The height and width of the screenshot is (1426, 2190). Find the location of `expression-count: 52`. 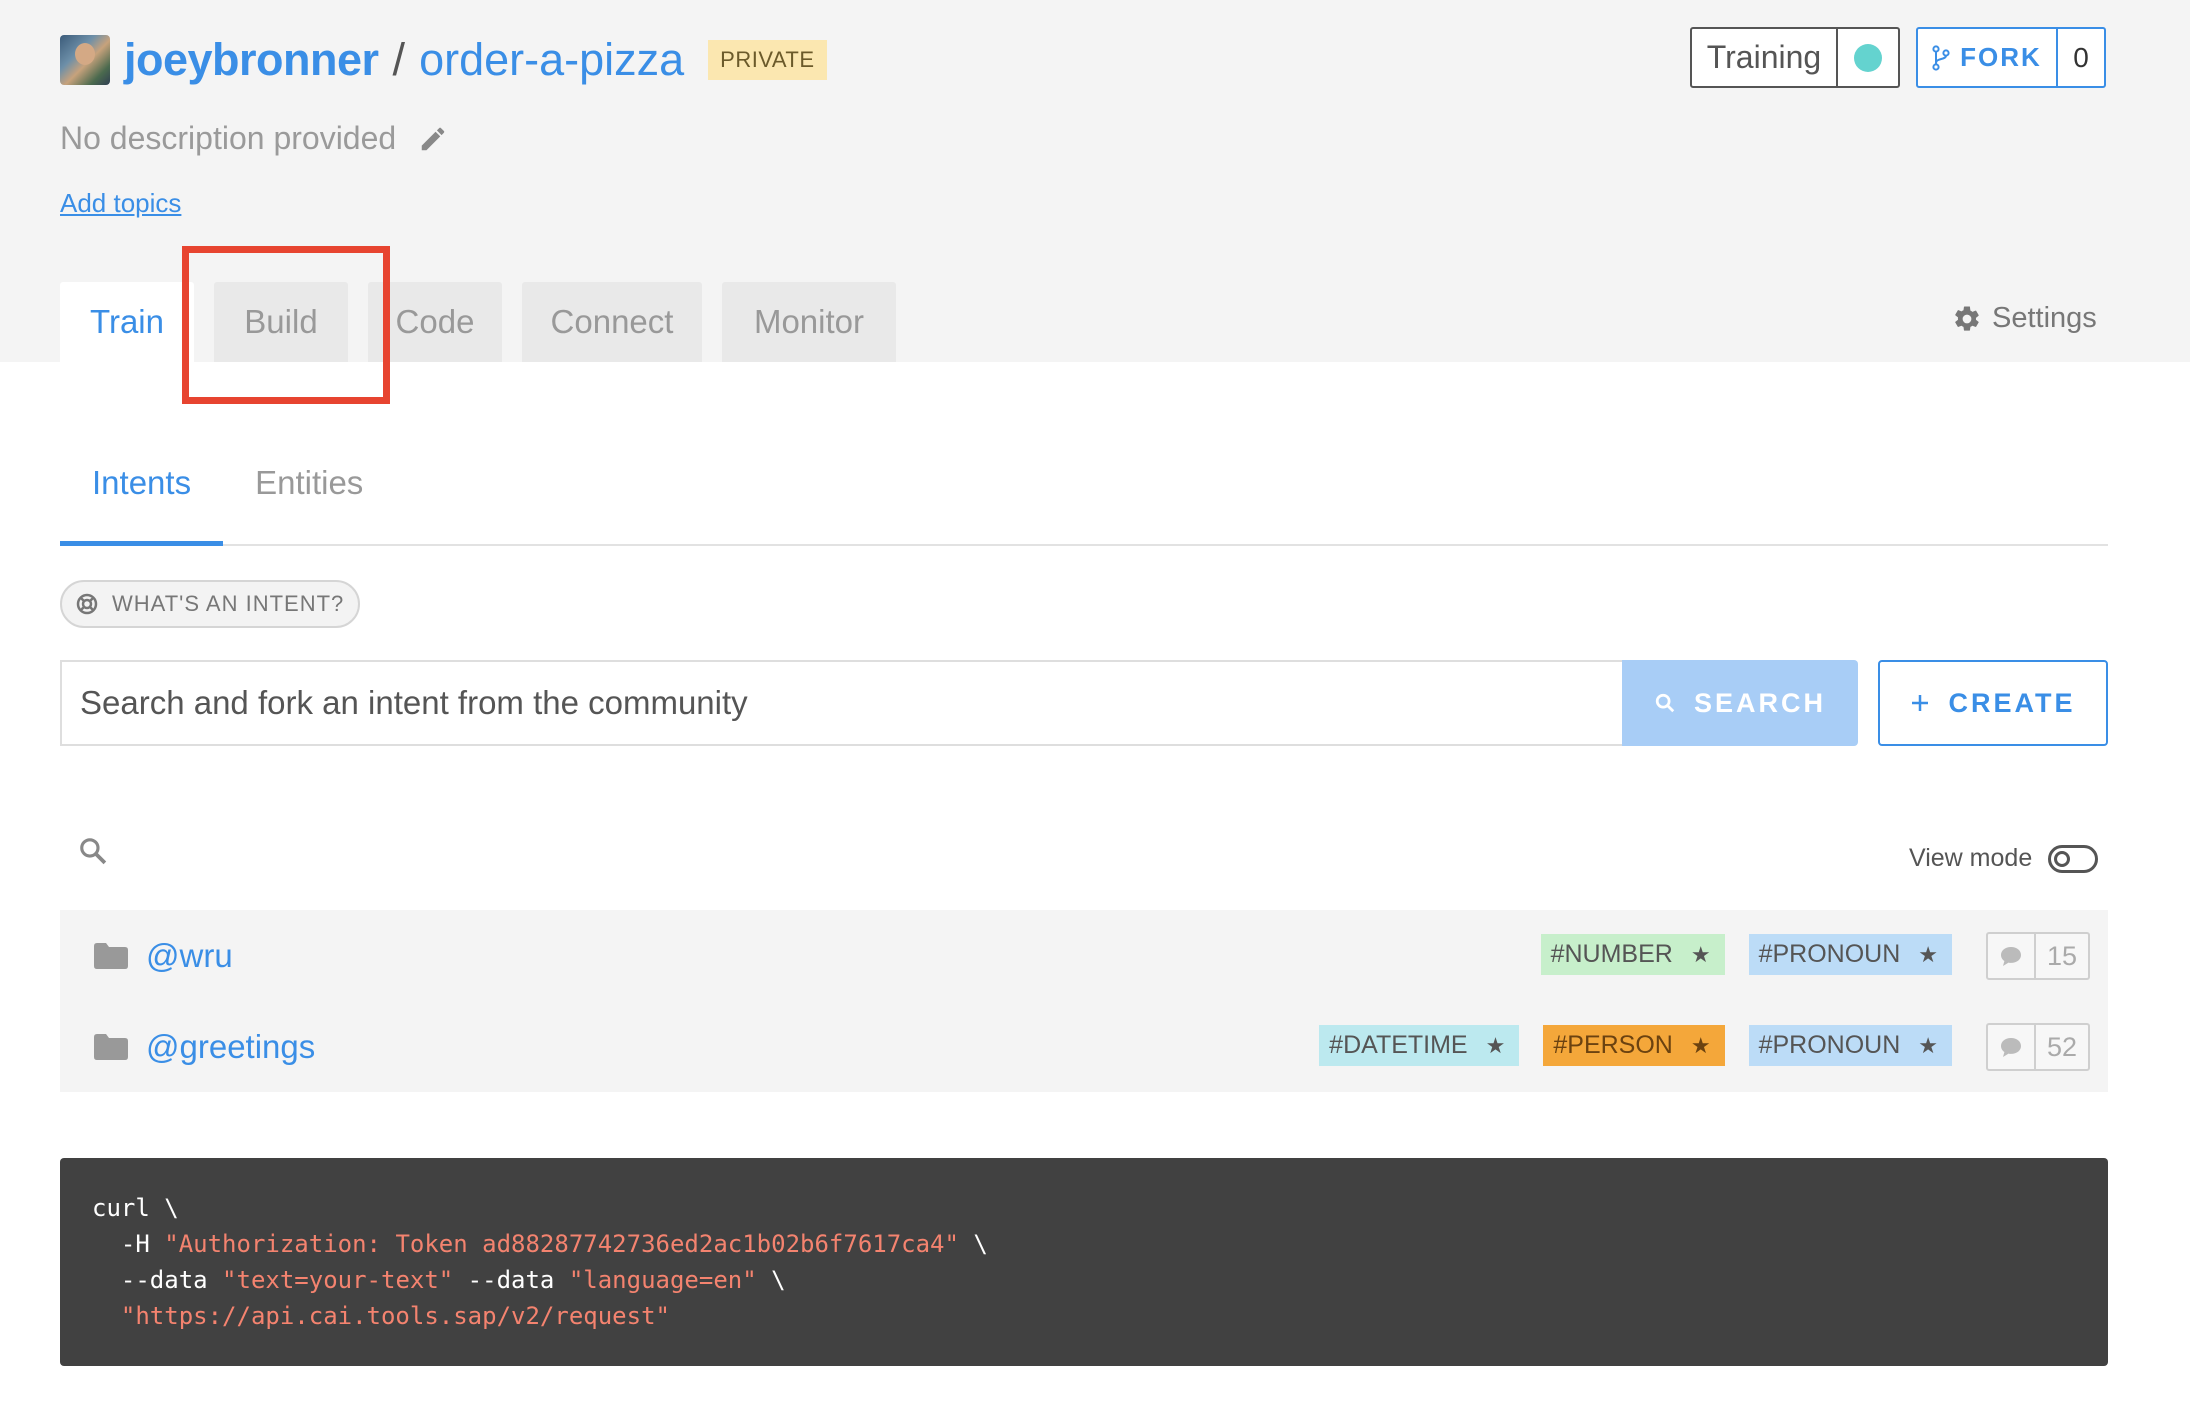

expression-count: 52 is located at coordinates (2038, 1047).